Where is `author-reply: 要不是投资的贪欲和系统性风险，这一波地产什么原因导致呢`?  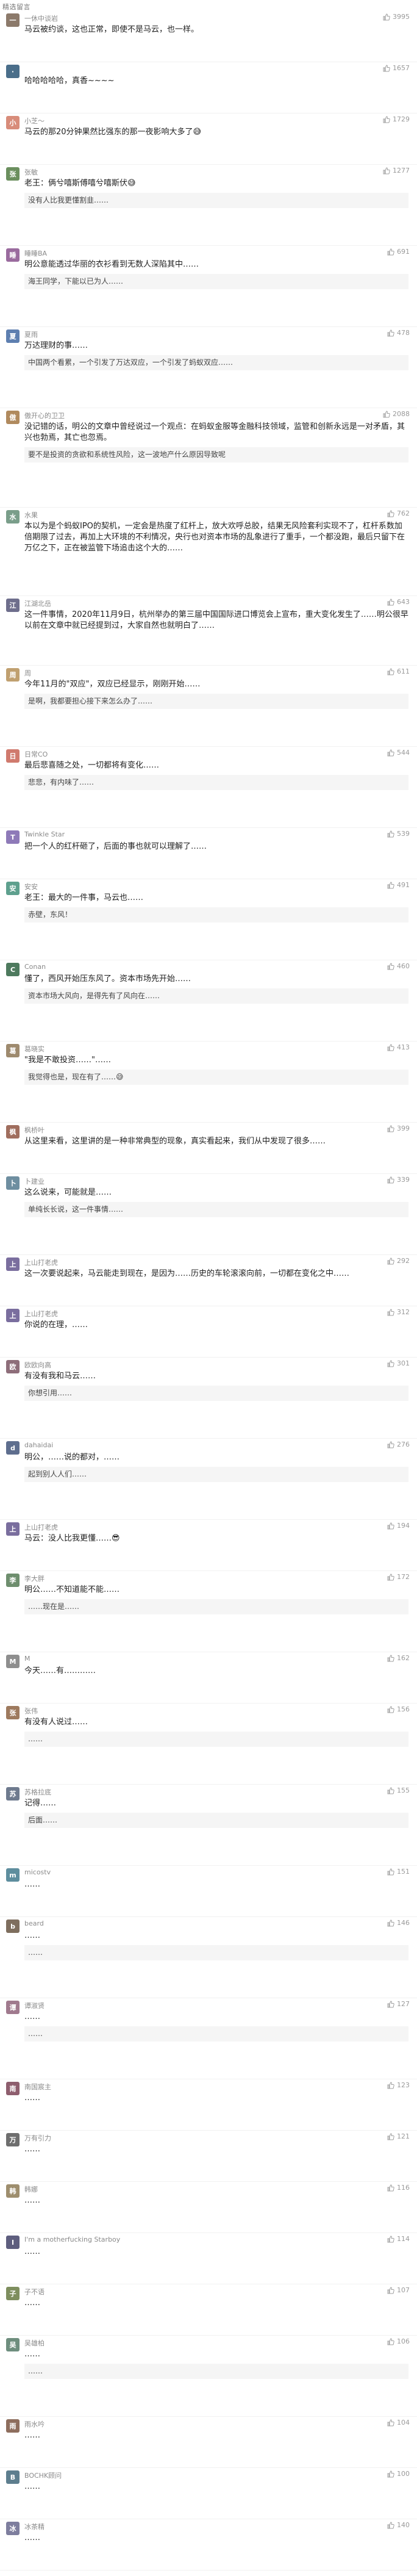
author-reply: 要不是投资的贪欲和系统性风险，这一波地产什么原因导致呢 is located at coordinates (216, 454).